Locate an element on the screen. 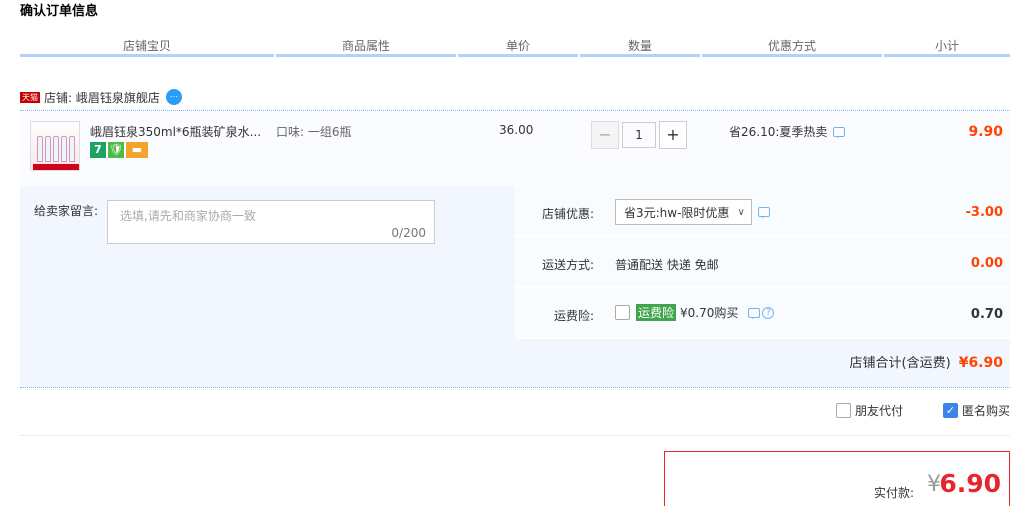 This screenshot has width=1017, height=506. divider is located at coordinates (515, 435).